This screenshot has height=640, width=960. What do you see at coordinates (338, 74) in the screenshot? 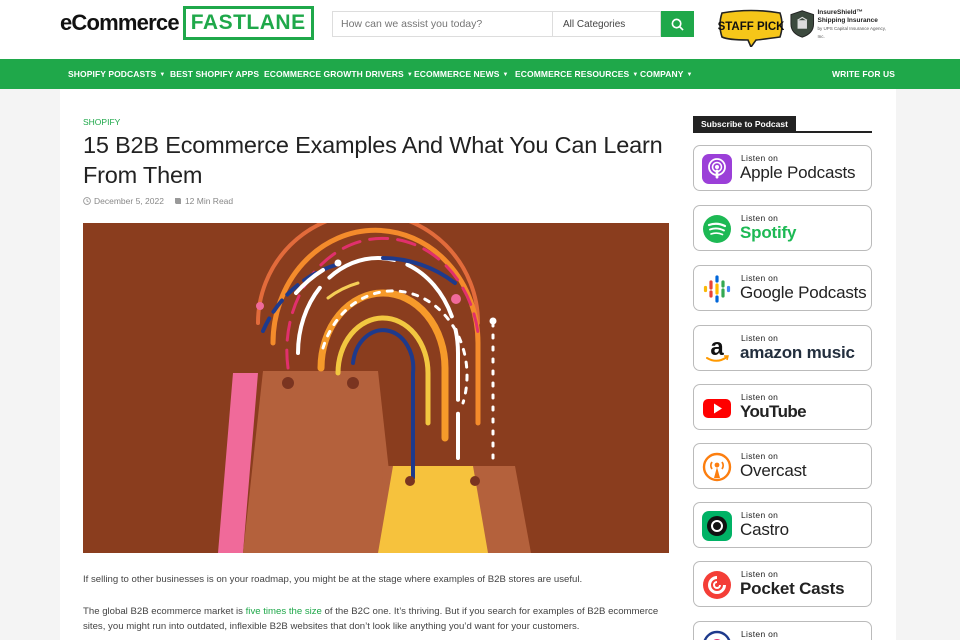
I see `nav-ecommerce-growth-drivers: ECOMMERCE GROWTH DRIVERS ▼` at bounding box center [338, 74].